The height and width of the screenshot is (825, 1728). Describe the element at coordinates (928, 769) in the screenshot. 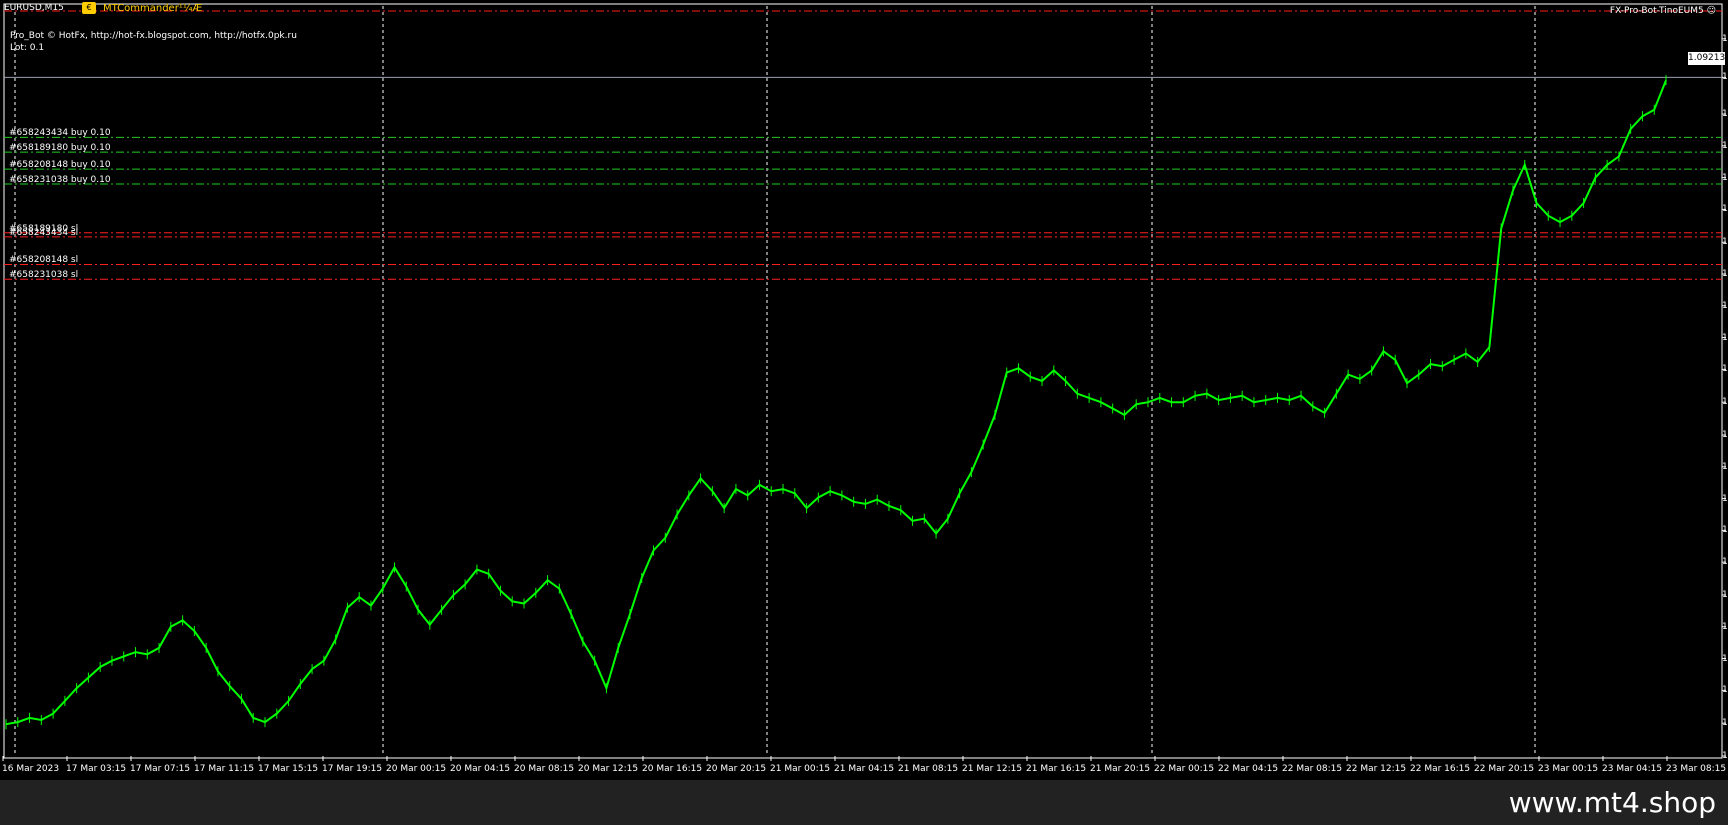

I see `x-tick-label: 21 Mar 08:15` at that location.